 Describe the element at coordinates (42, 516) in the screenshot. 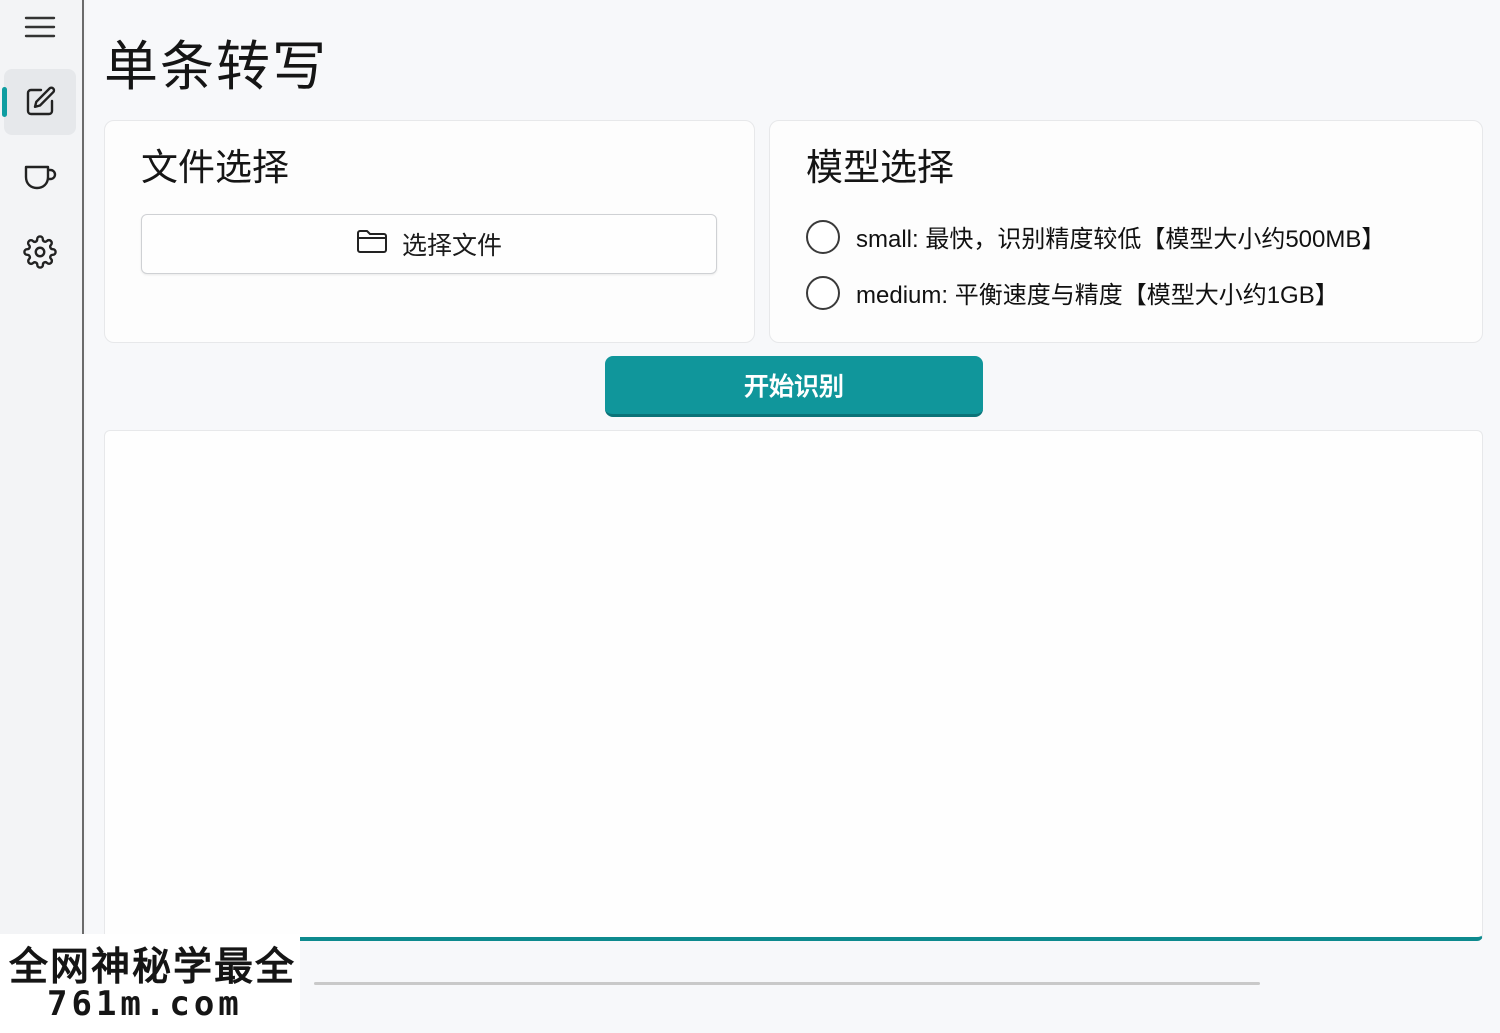

I see `sidebar` at that location.